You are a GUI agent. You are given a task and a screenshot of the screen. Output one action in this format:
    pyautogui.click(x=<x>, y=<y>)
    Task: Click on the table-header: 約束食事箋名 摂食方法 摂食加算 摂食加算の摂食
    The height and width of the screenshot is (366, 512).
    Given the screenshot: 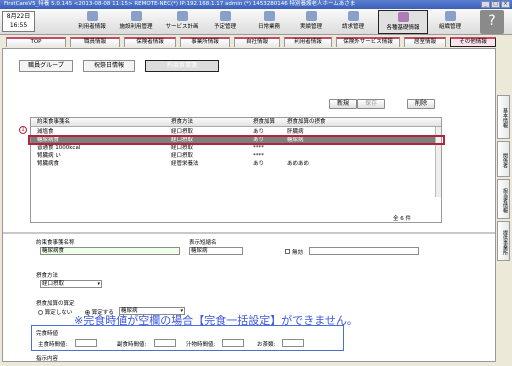 What is the action you would take?
    pyautogui.click(x=236, y=122)
    